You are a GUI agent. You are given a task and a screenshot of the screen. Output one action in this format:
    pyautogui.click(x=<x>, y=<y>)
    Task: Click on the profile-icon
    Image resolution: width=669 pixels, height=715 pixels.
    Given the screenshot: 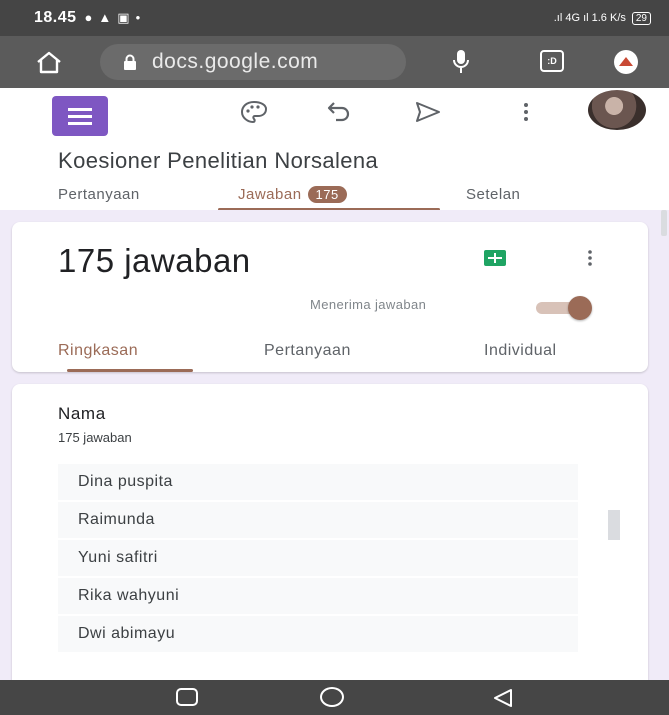 What is the action you would take?
    pyautogui.click(x=626, y=62)
    